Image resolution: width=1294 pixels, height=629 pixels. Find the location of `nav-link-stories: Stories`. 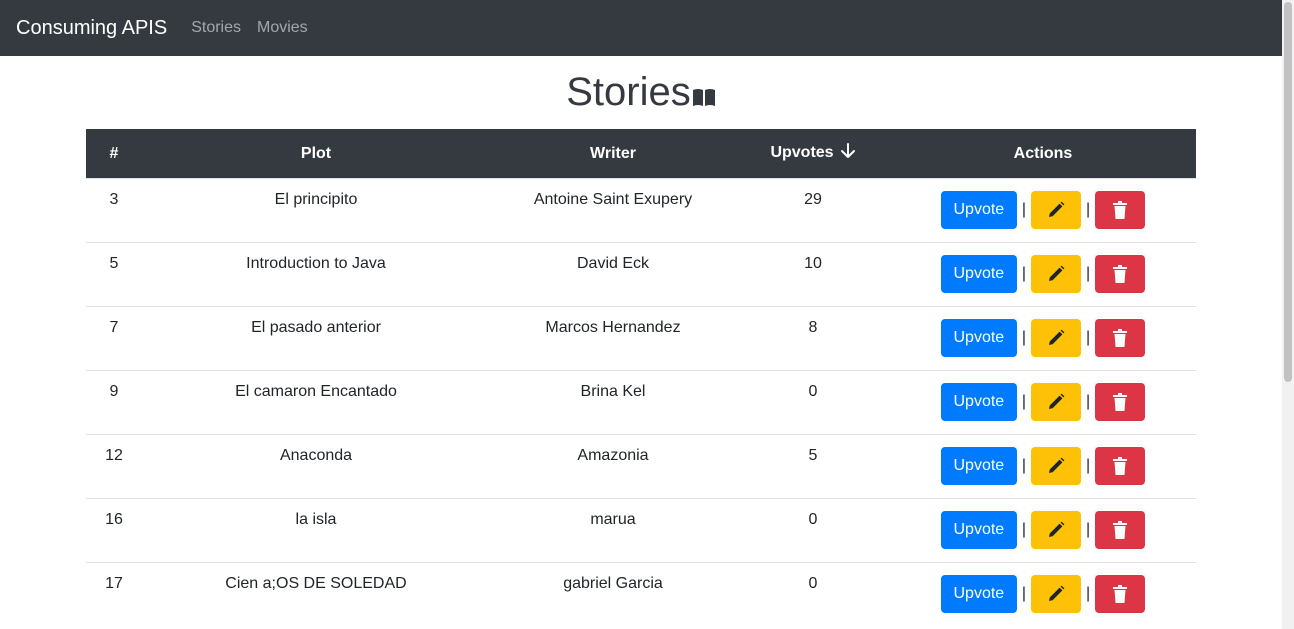

nav-link-stories: Stories is located at coordinates (216, 28).